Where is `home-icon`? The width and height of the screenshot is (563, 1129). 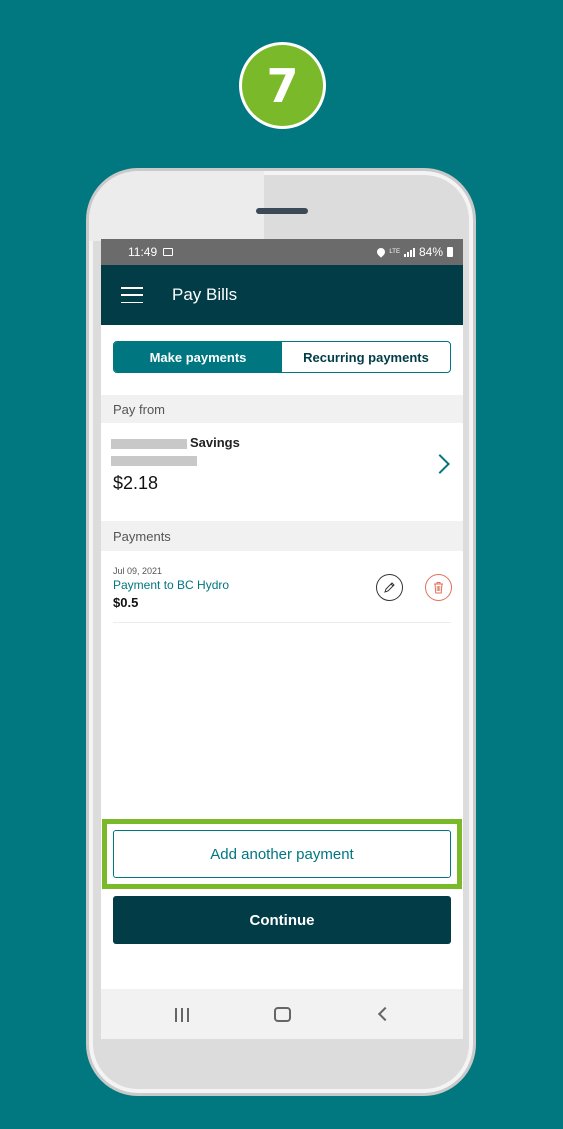 home-icon is located at coordinates (282, 1014).